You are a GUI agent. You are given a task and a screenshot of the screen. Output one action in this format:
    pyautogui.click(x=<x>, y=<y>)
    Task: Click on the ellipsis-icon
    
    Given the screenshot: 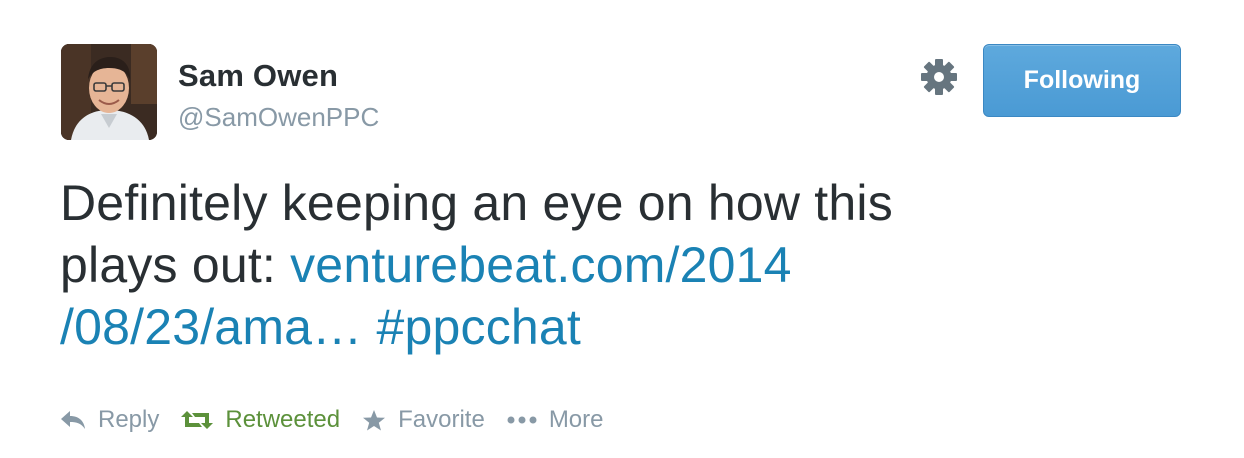 What is the action you would take?
    pyautogui.click(x=522, y=420)
    